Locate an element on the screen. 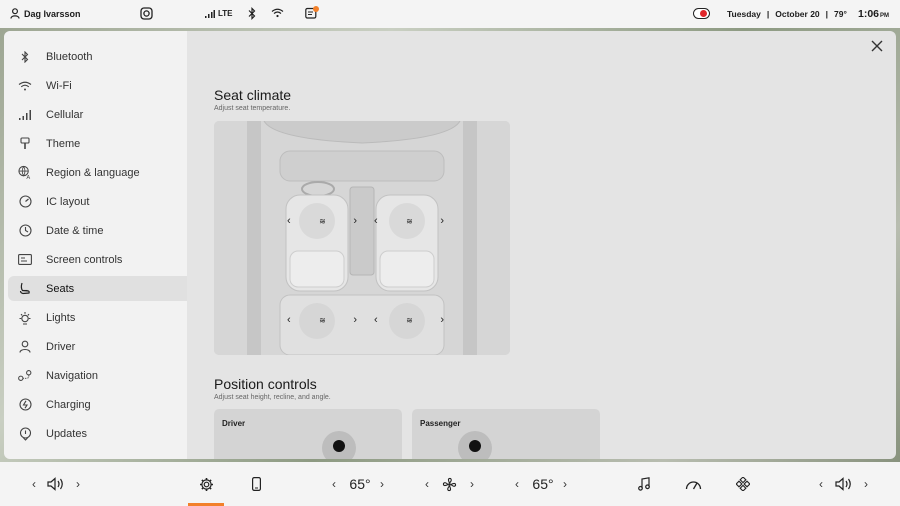  seat-heat-rear-left: ‹ ≋ › is located at coordinates (322, 320).